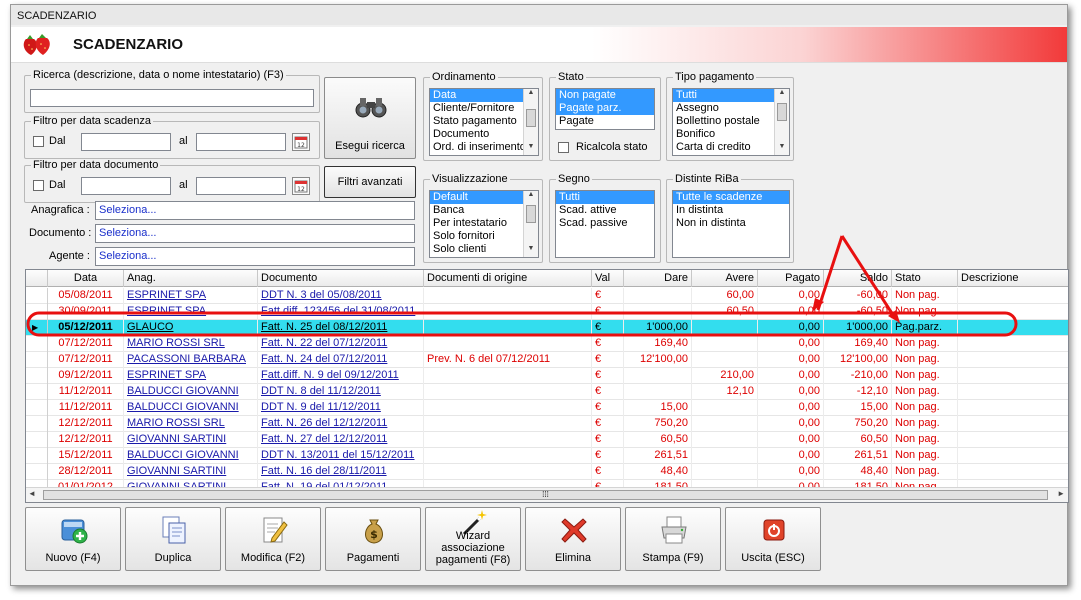 The image size is (1081, 600). What do you see at coordinates (530, 224) in the screenshot?
I see `view-scrollbar: ▲ ▼` at bounding box center [530, 224].